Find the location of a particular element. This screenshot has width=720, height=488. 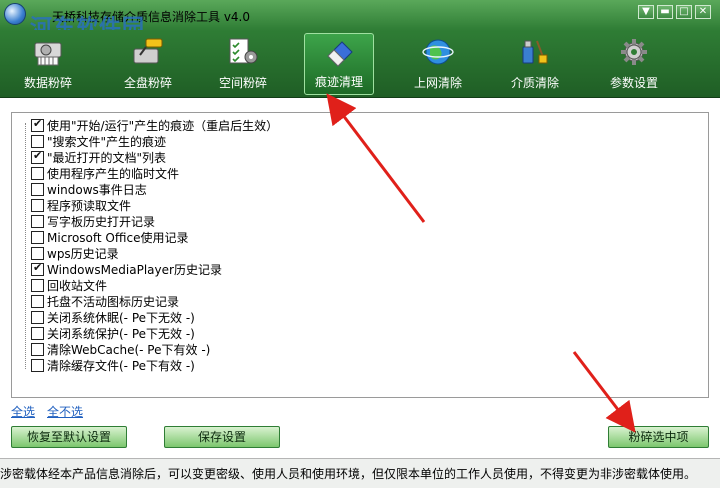

tool-data-shred: 数据粉碎 is located at coordinates (48, 64).